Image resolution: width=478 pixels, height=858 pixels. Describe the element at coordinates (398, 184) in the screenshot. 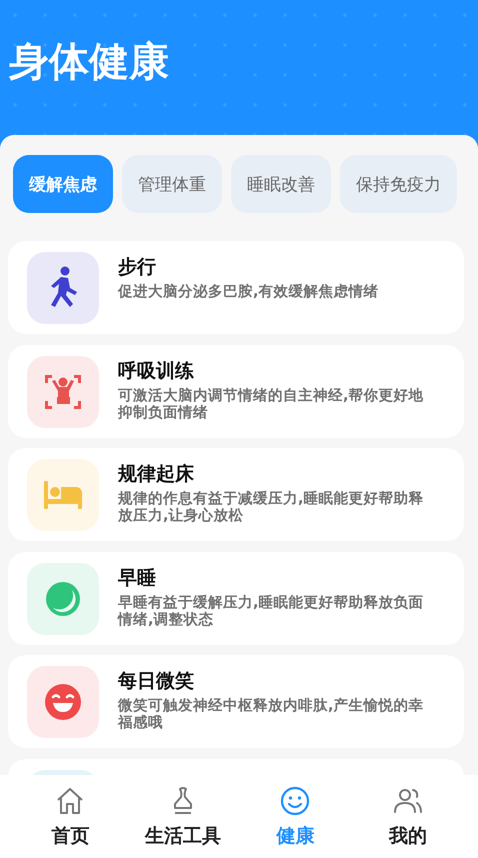

I see `category-tab: 保持免疫力` at that location.